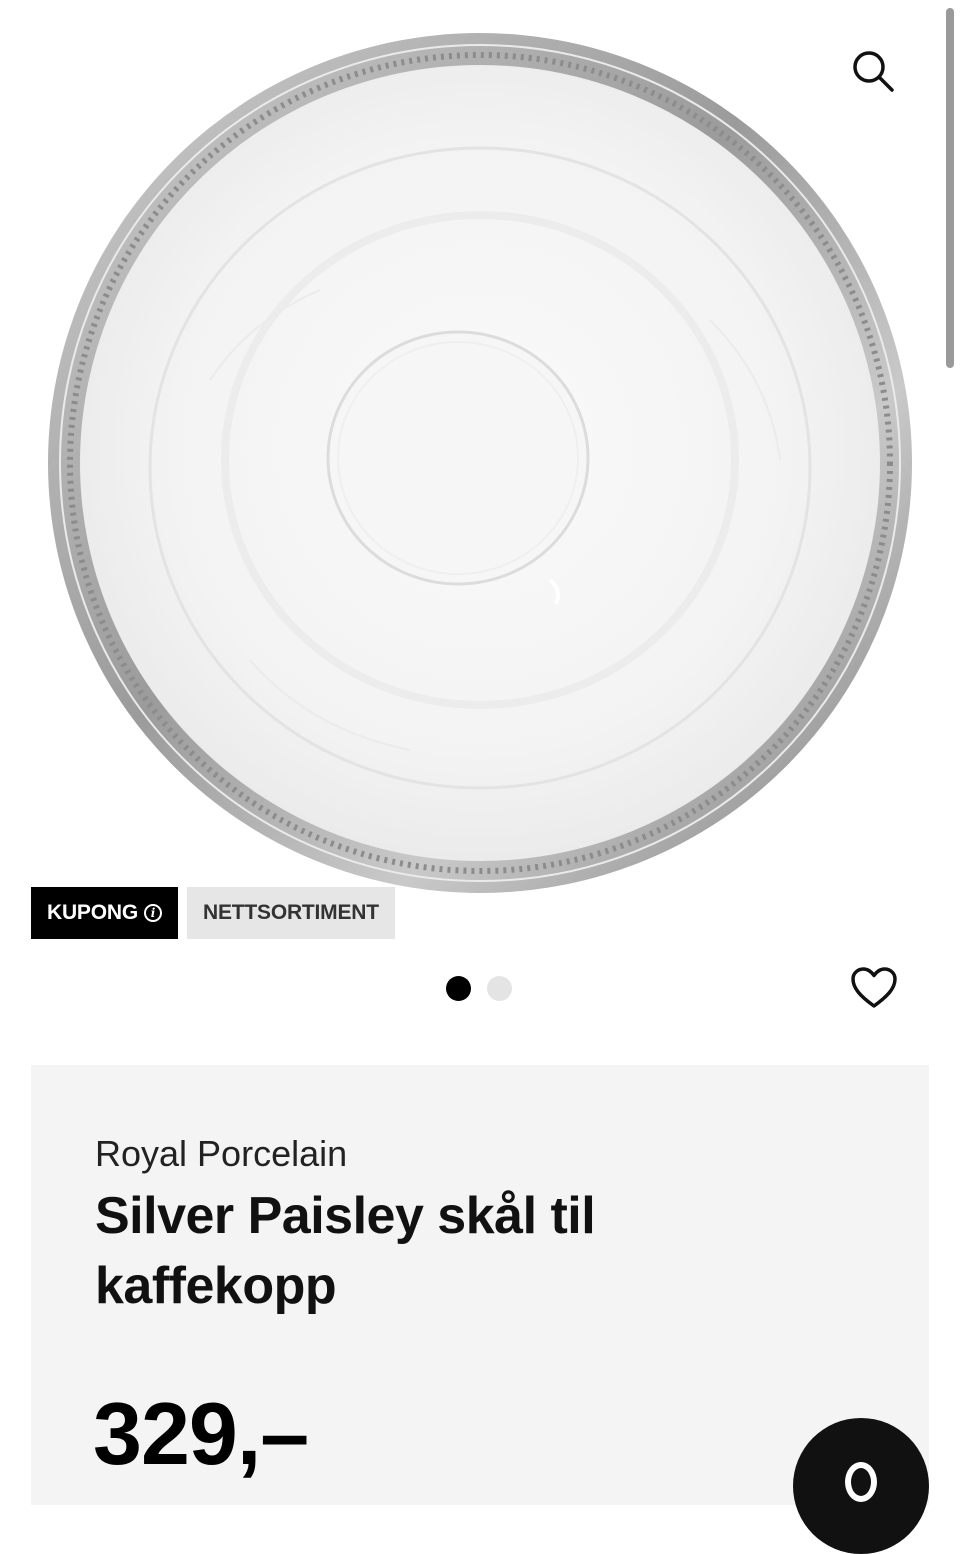  What do you see at coordinates (92, 912) in the screenshot?
I see `coupon-badge-label: KUPONG` at bounding box center [92, 912].